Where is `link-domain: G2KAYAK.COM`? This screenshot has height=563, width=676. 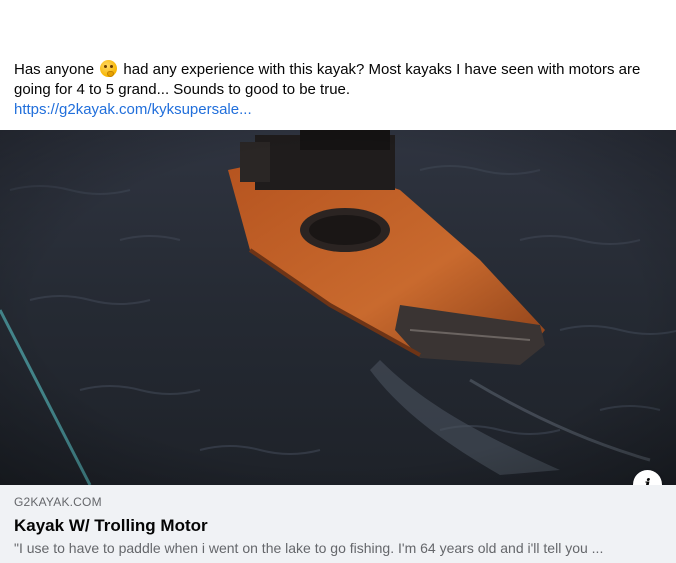 link-domain: G2KAYAK.COM is located at coordinates (58, 502).